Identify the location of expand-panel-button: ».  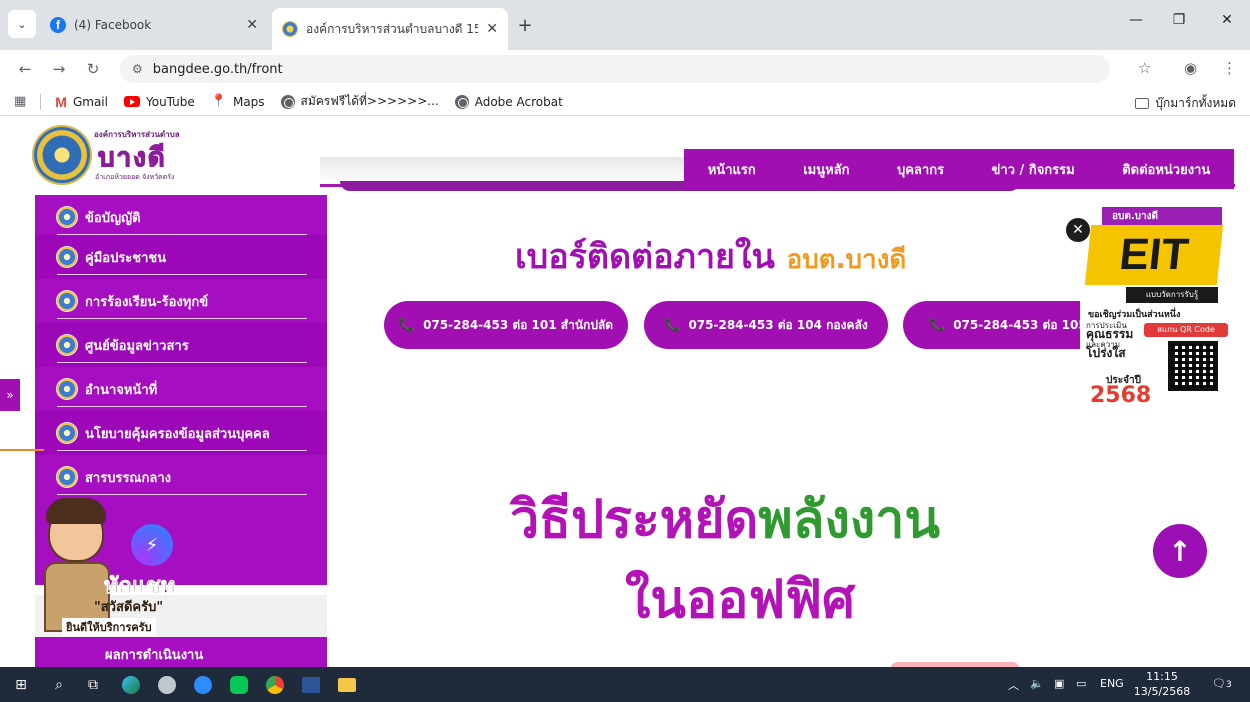
(10, 395).